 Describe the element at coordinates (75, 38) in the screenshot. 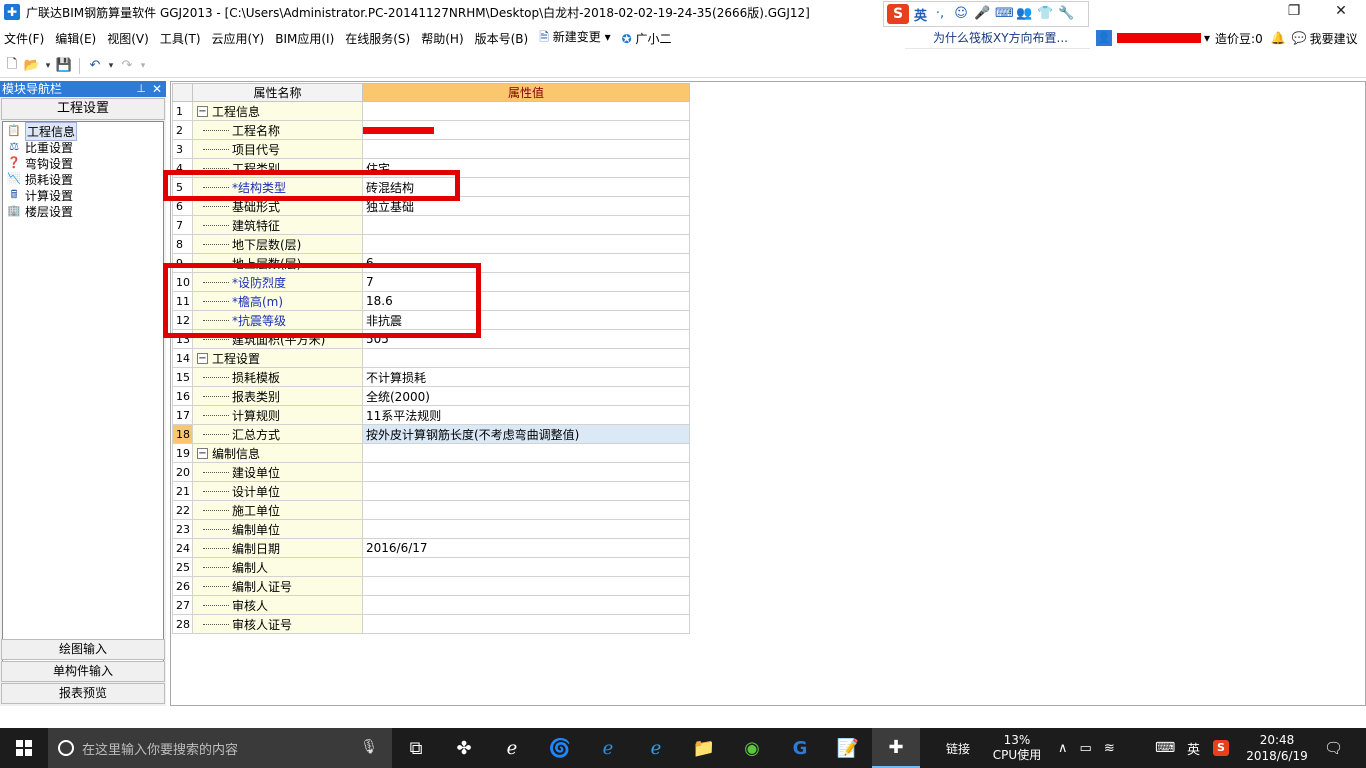

I see `menu-edit: 编辑(E)` at that location.